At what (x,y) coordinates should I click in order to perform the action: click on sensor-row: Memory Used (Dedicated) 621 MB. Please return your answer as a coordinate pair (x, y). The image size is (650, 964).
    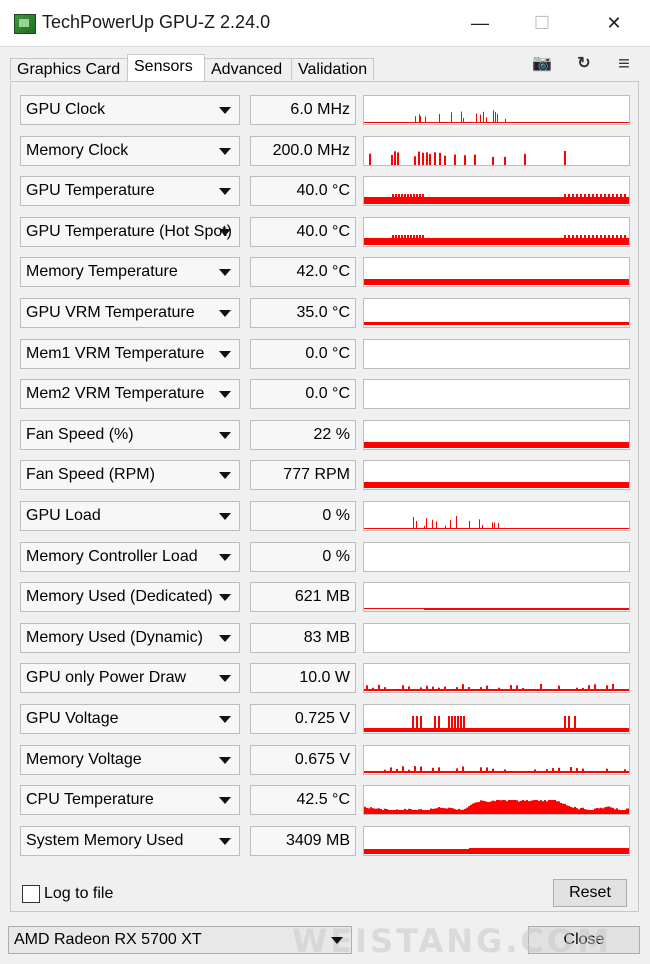
    Looking at the image, I should click on (325, 598).